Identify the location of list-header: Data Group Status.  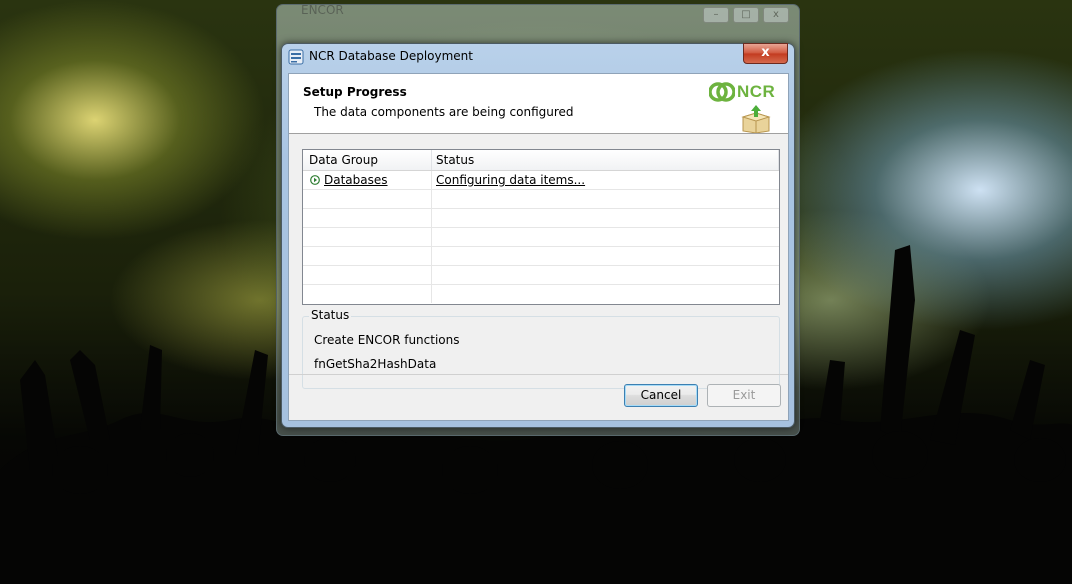
(541, 160).